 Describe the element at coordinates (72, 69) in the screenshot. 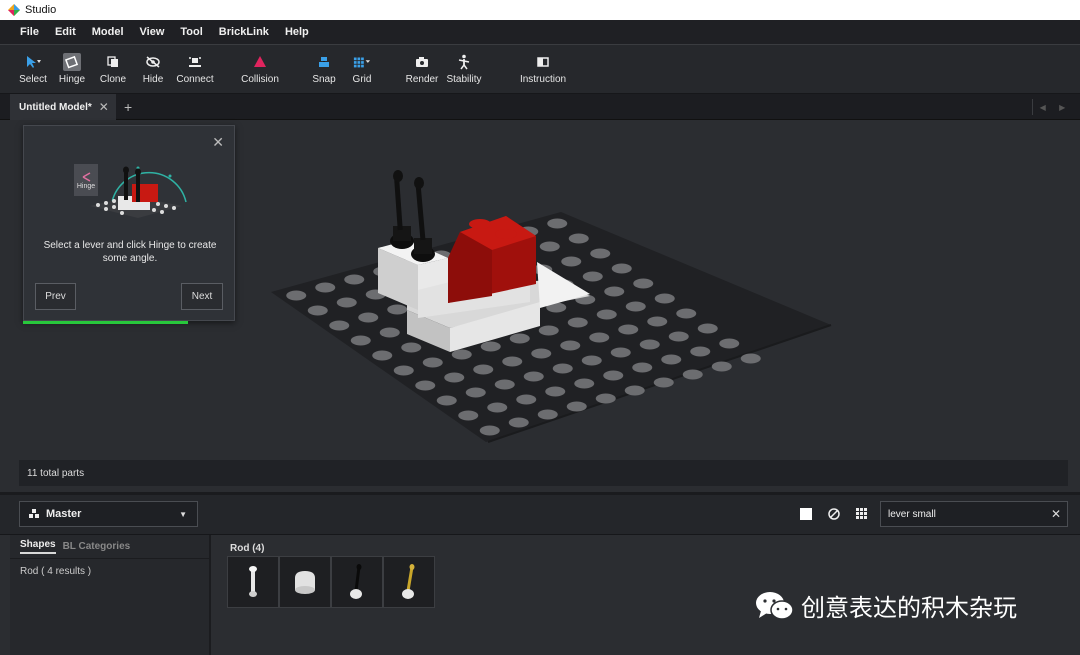

I see `hinge-tool-button: Hinge` at that location.